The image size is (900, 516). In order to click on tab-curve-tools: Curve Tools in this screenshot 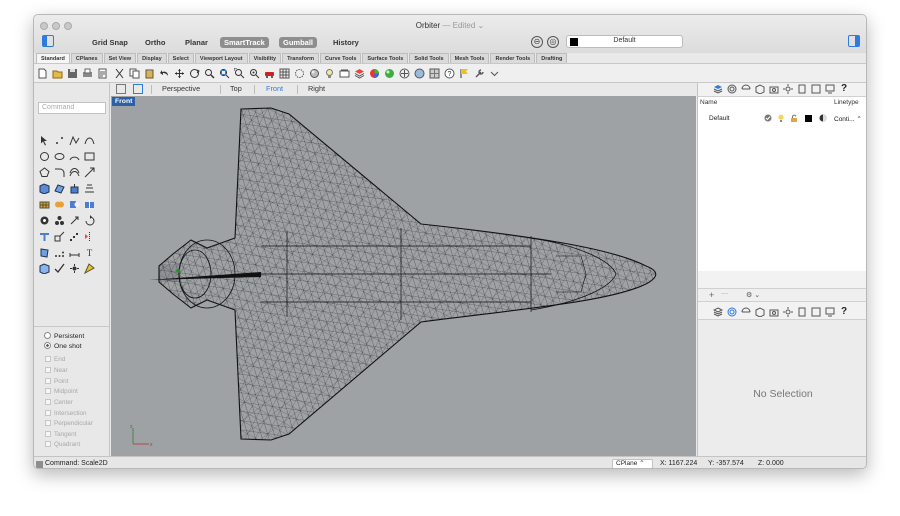, I will do `click(341, 58)`.